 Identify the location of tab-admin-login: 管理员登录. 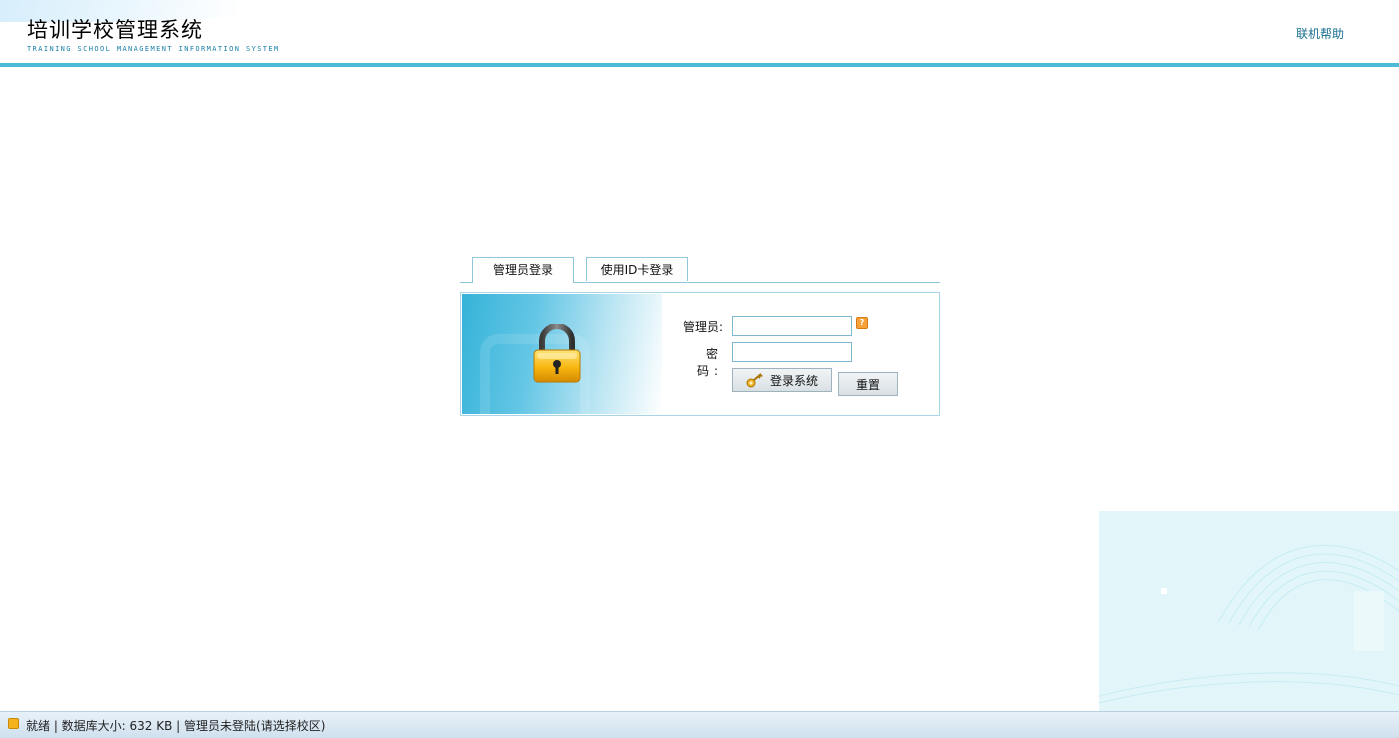
(523, 270).